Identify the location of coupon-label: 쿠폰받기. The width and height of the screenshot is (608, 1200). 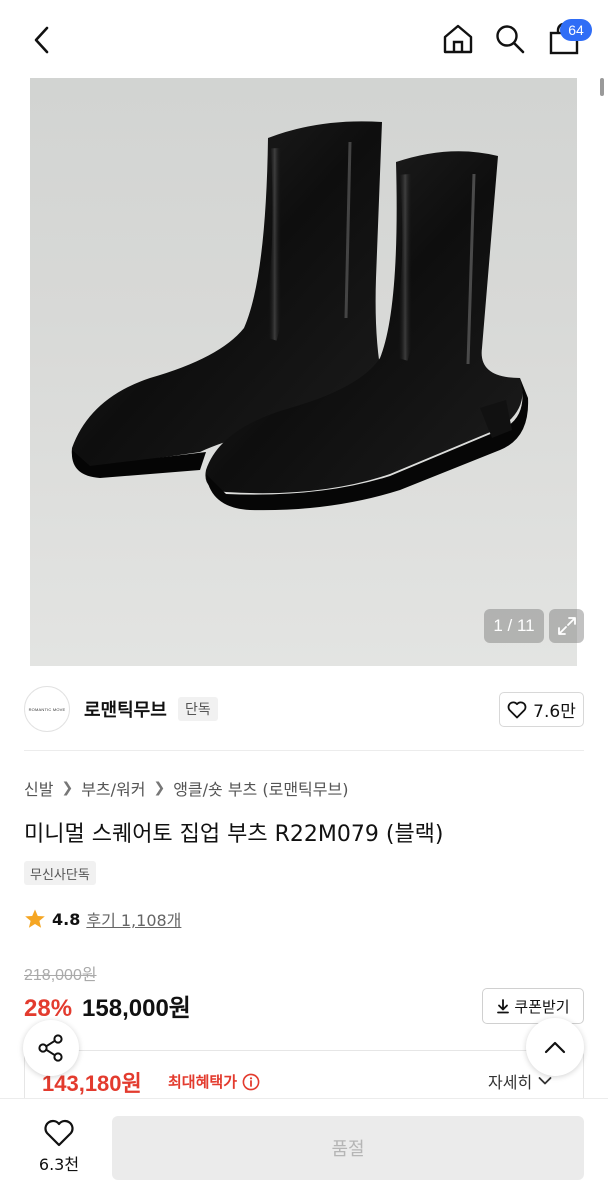
(542, 1006).